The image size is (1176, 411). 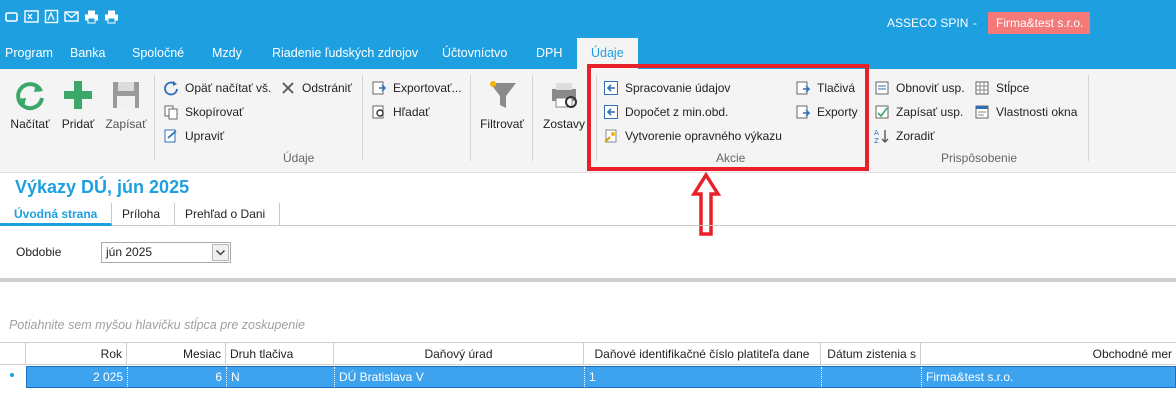 I want to click on tab-bar: Úvodná strana Príloha Prehľad o Dani, so click(x=588, y=214).